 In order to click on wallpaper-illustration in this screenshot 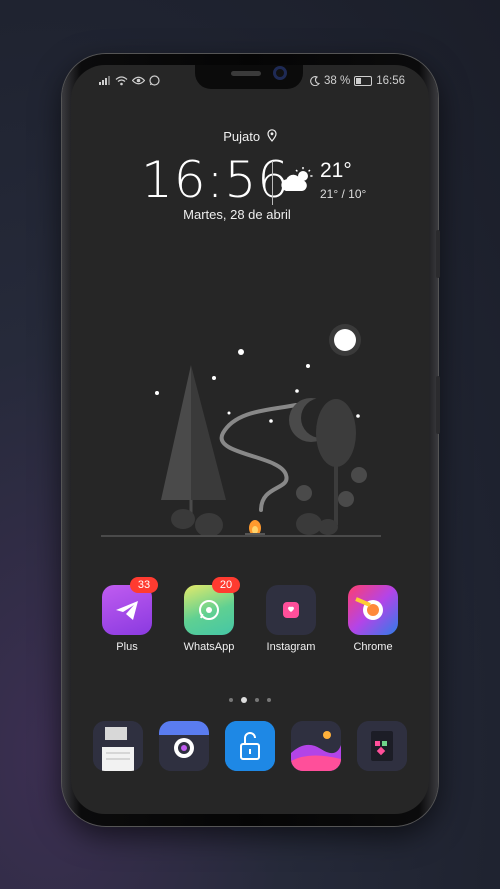, I will do `click(241, 430)`.